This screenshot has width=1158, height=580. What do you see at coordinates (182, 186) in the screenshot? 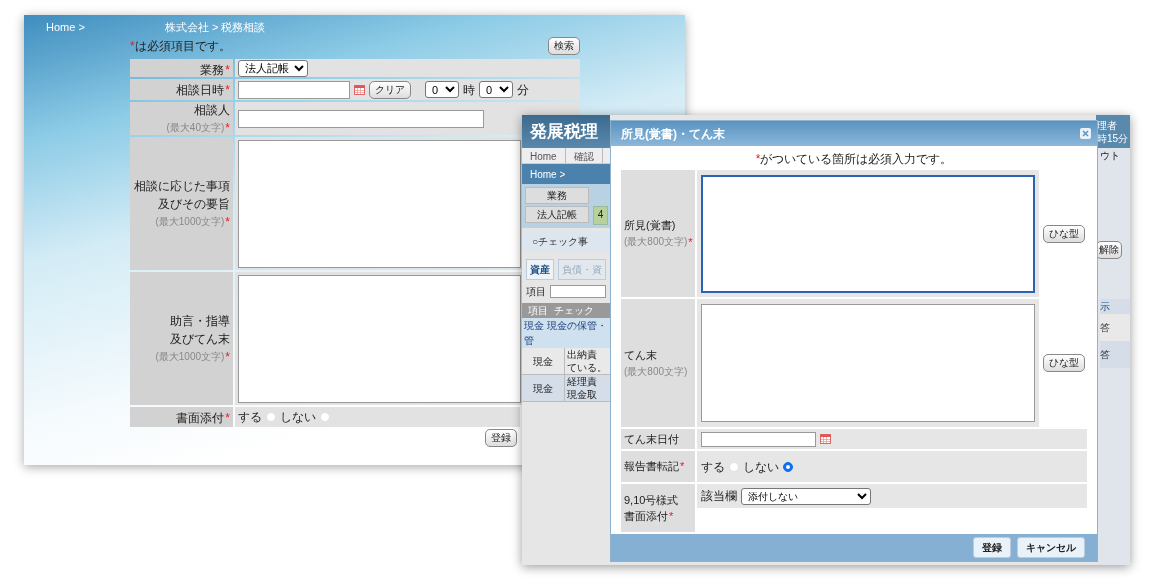
I see `field-label: 相談に応じた事項` at bounding box center [182, 186].